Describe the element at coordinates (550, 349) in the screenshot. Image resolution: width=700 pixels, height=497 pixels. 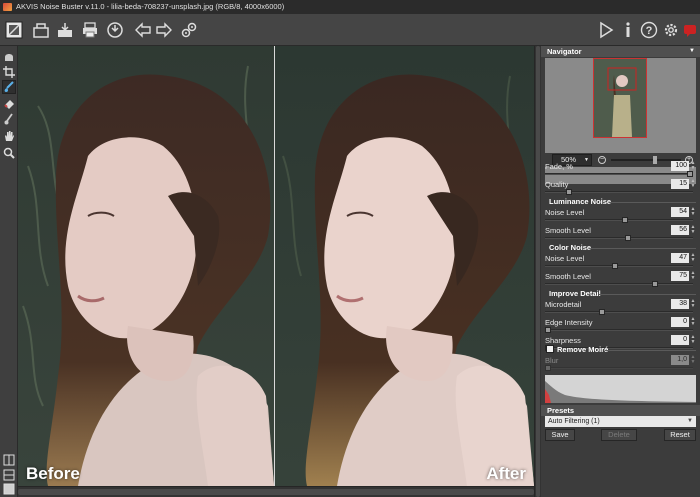
I see `remove-moire-checkbox` at that location.